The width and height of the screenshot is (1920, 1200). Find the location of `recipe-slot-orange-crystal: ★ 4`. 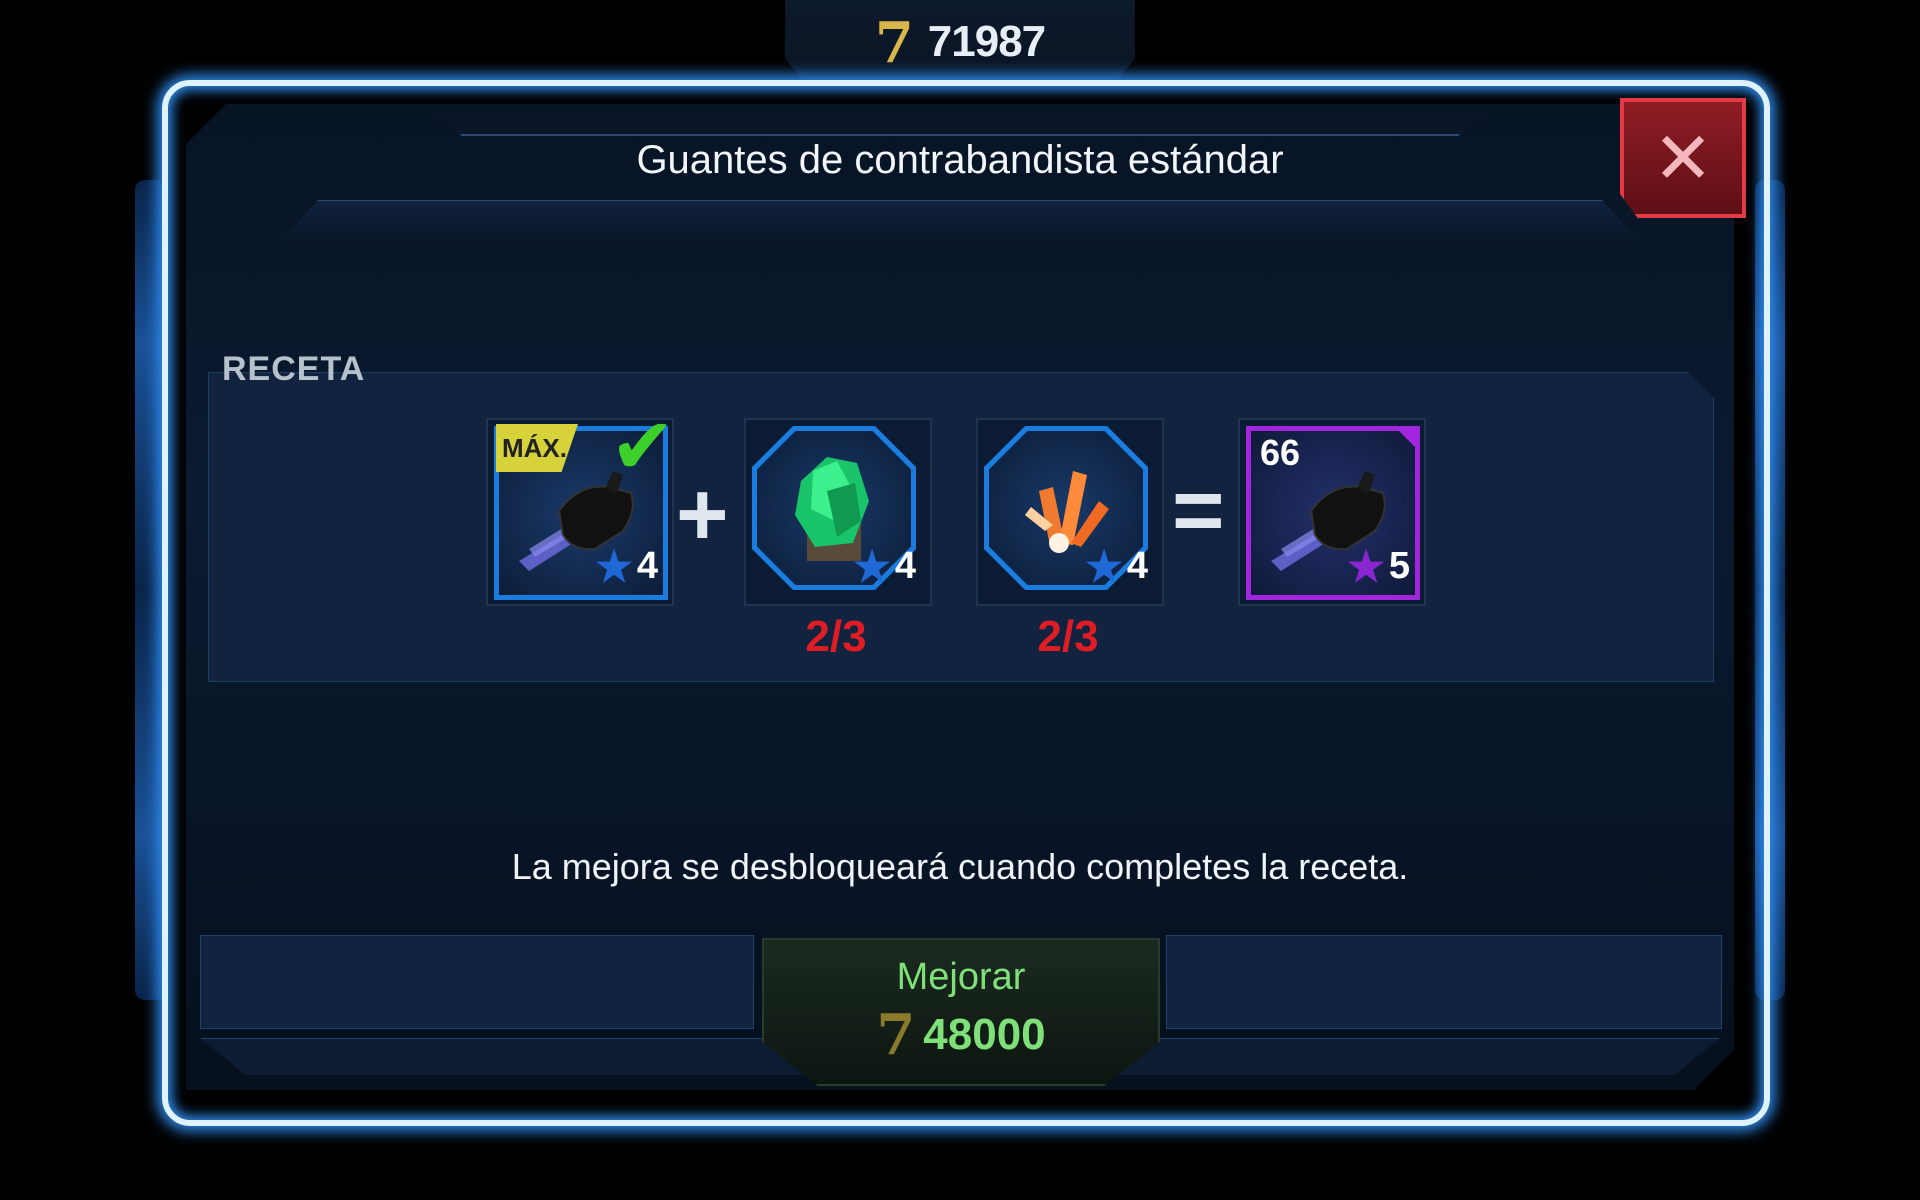

recipe-slot-orange-crystal: ★ 4 is located at coordinates (1070, 512).